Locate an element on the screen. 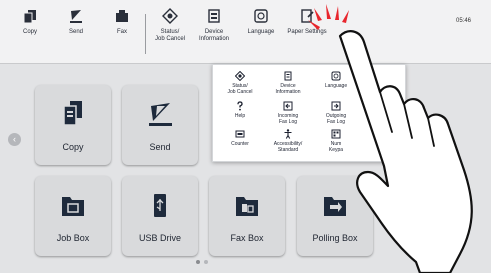  job-box-icon is located at coordinates (73, 206).